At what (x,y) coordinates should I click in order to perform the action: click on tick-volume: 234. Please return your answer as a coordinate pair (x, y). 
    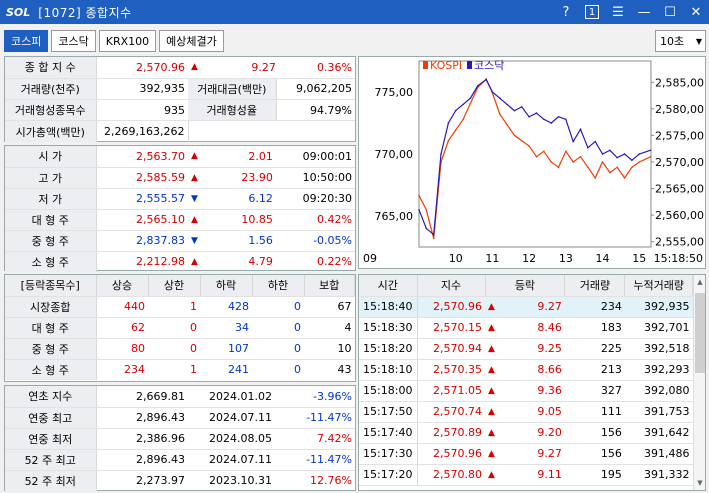
    Looking at the image, I should click on (594, 307).